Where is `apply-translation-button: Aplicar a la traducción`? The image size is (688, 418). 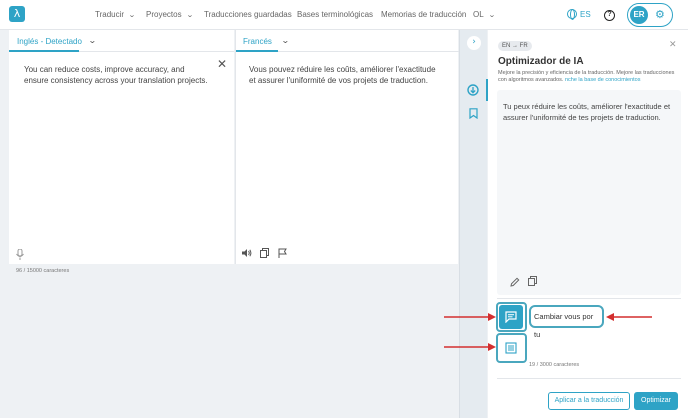 apply-translation-button: Aplicar a la traducción is located at coordinates (589, 401).